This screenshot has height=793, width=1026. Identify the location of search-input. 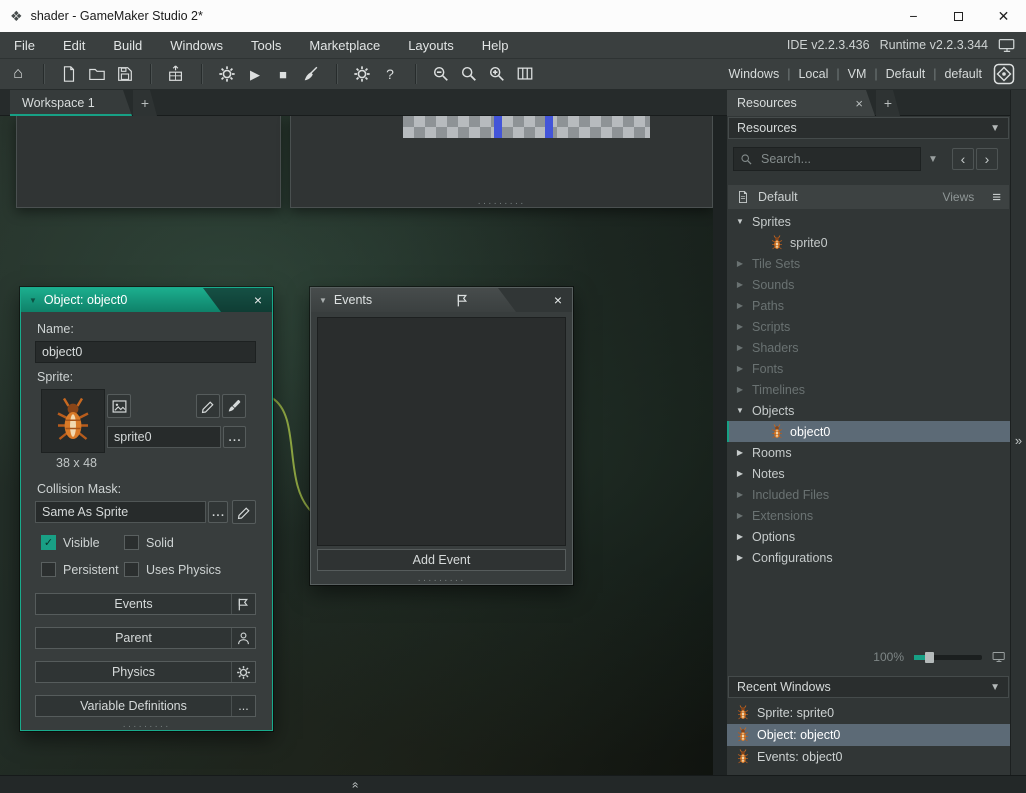
(836, 159).